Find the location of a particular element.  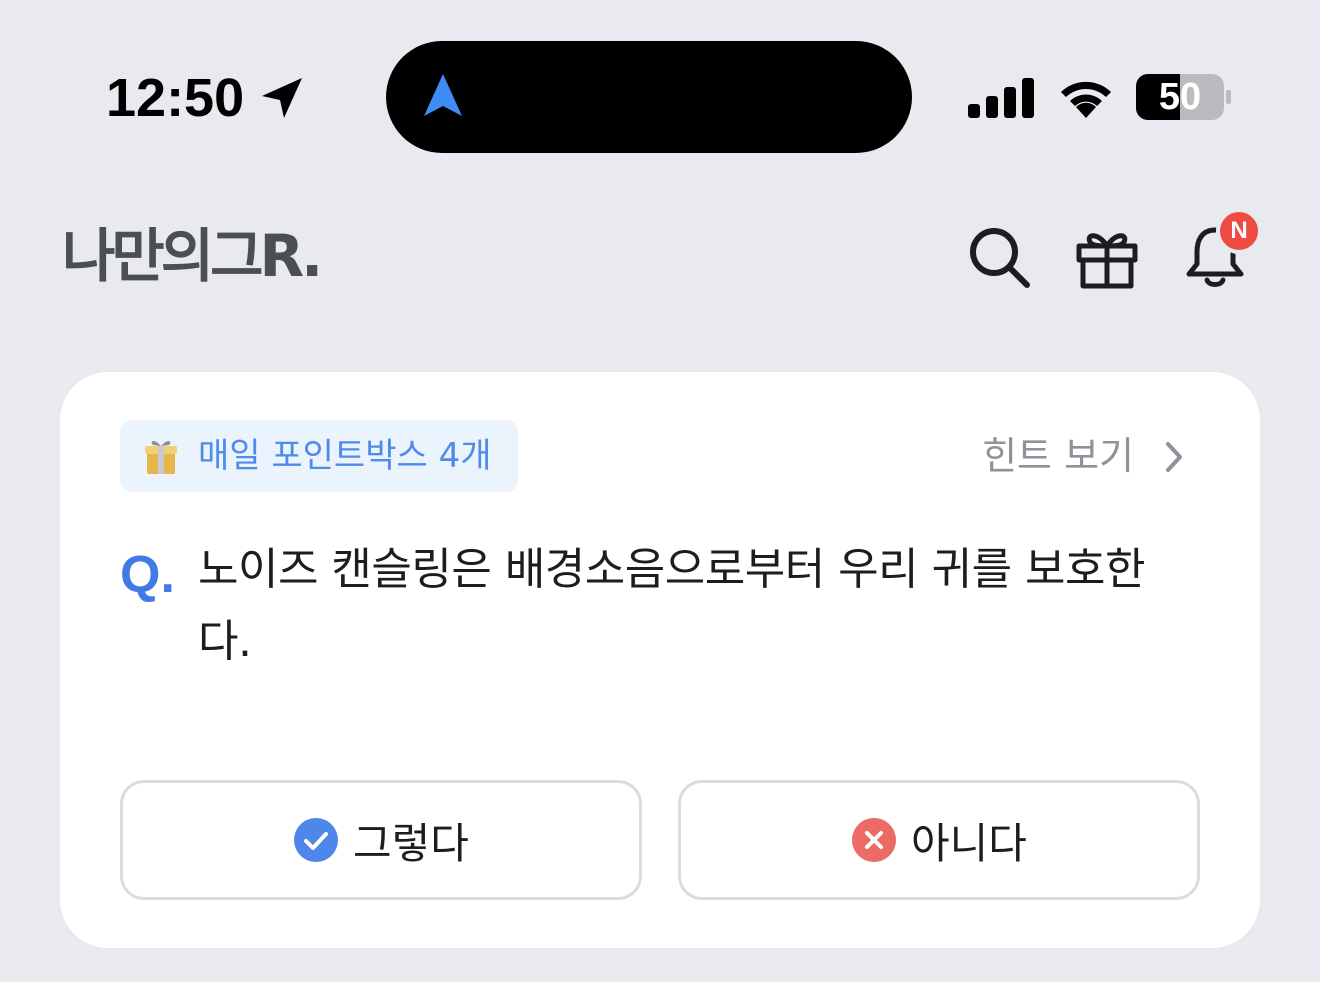

answer-no-label: 아니다 is located at coordinates (969, 843).